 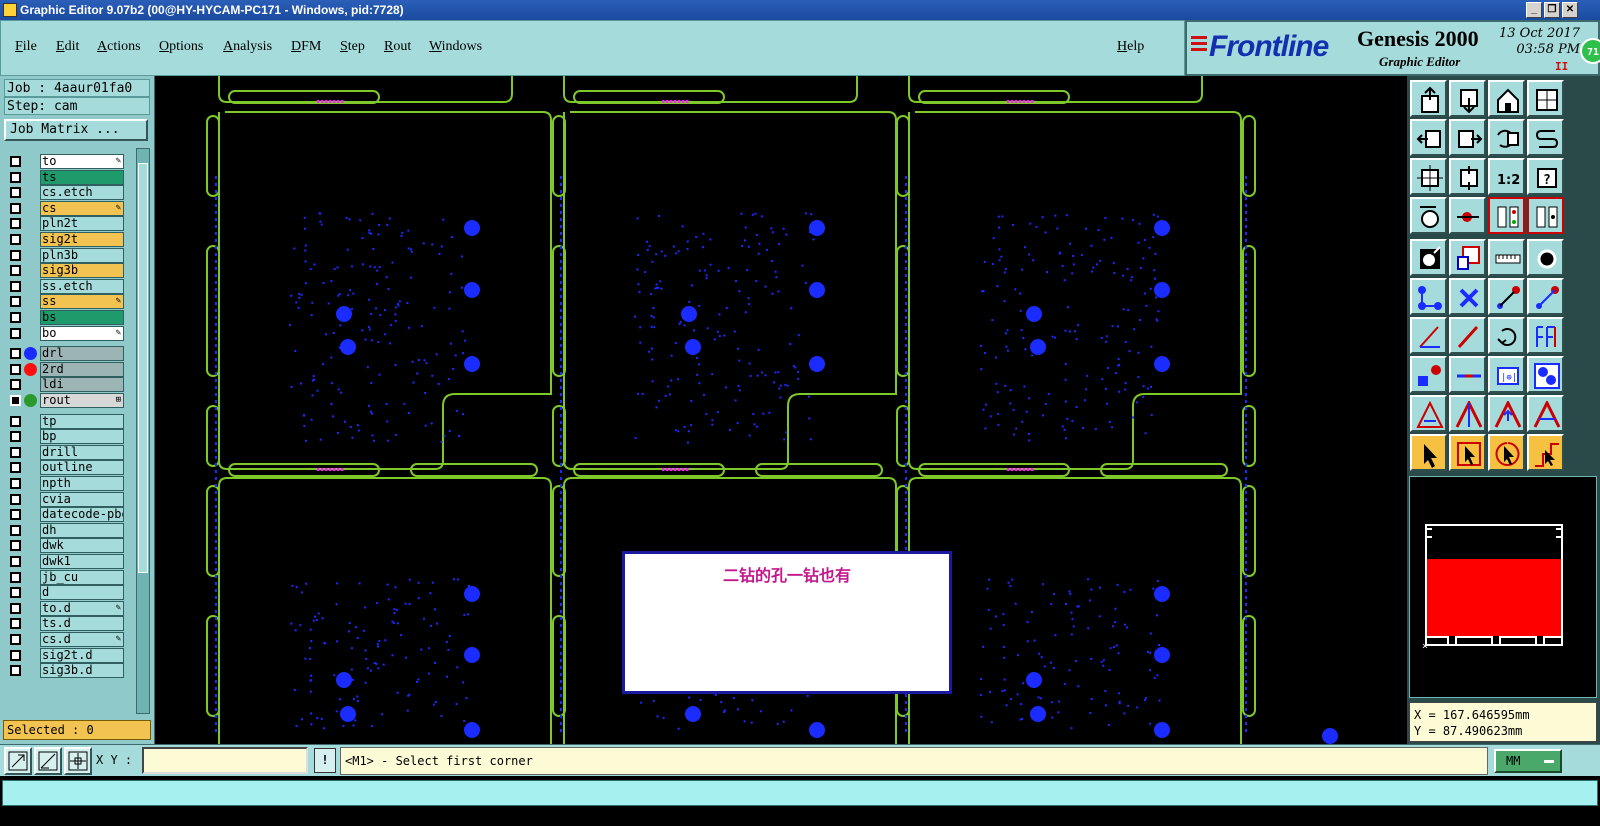 I want to click on triangle-mid-tool-button, so click(x=1545, y=413).